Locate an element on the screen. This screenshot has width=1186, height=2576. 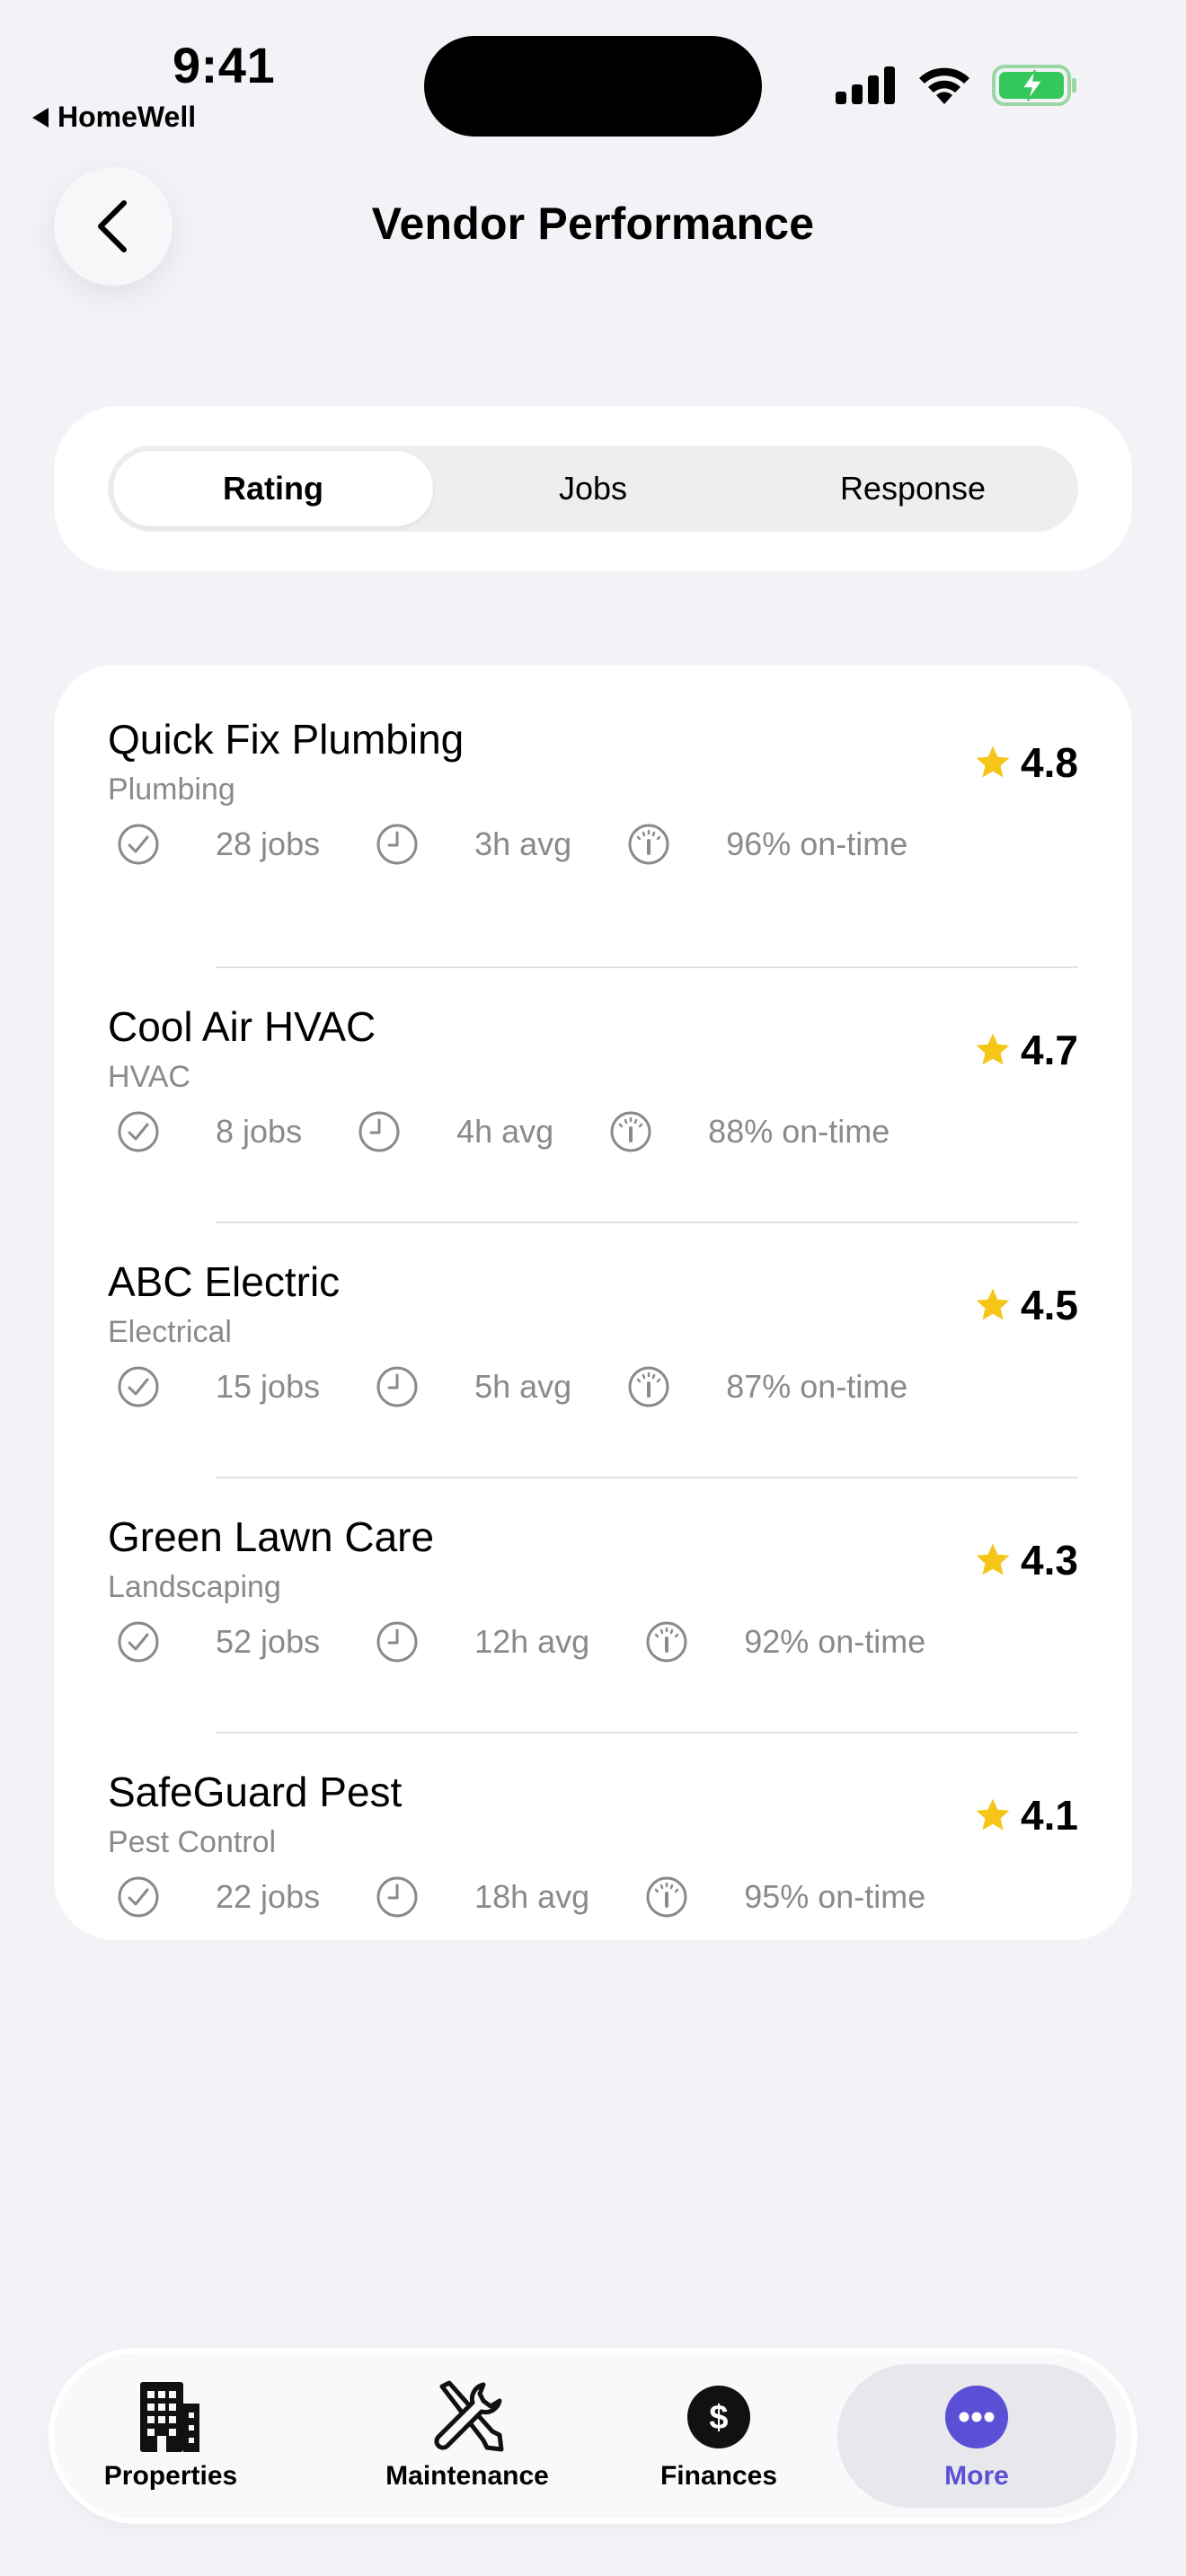
status-time: 9:41 is located at coordinates (224, 65).